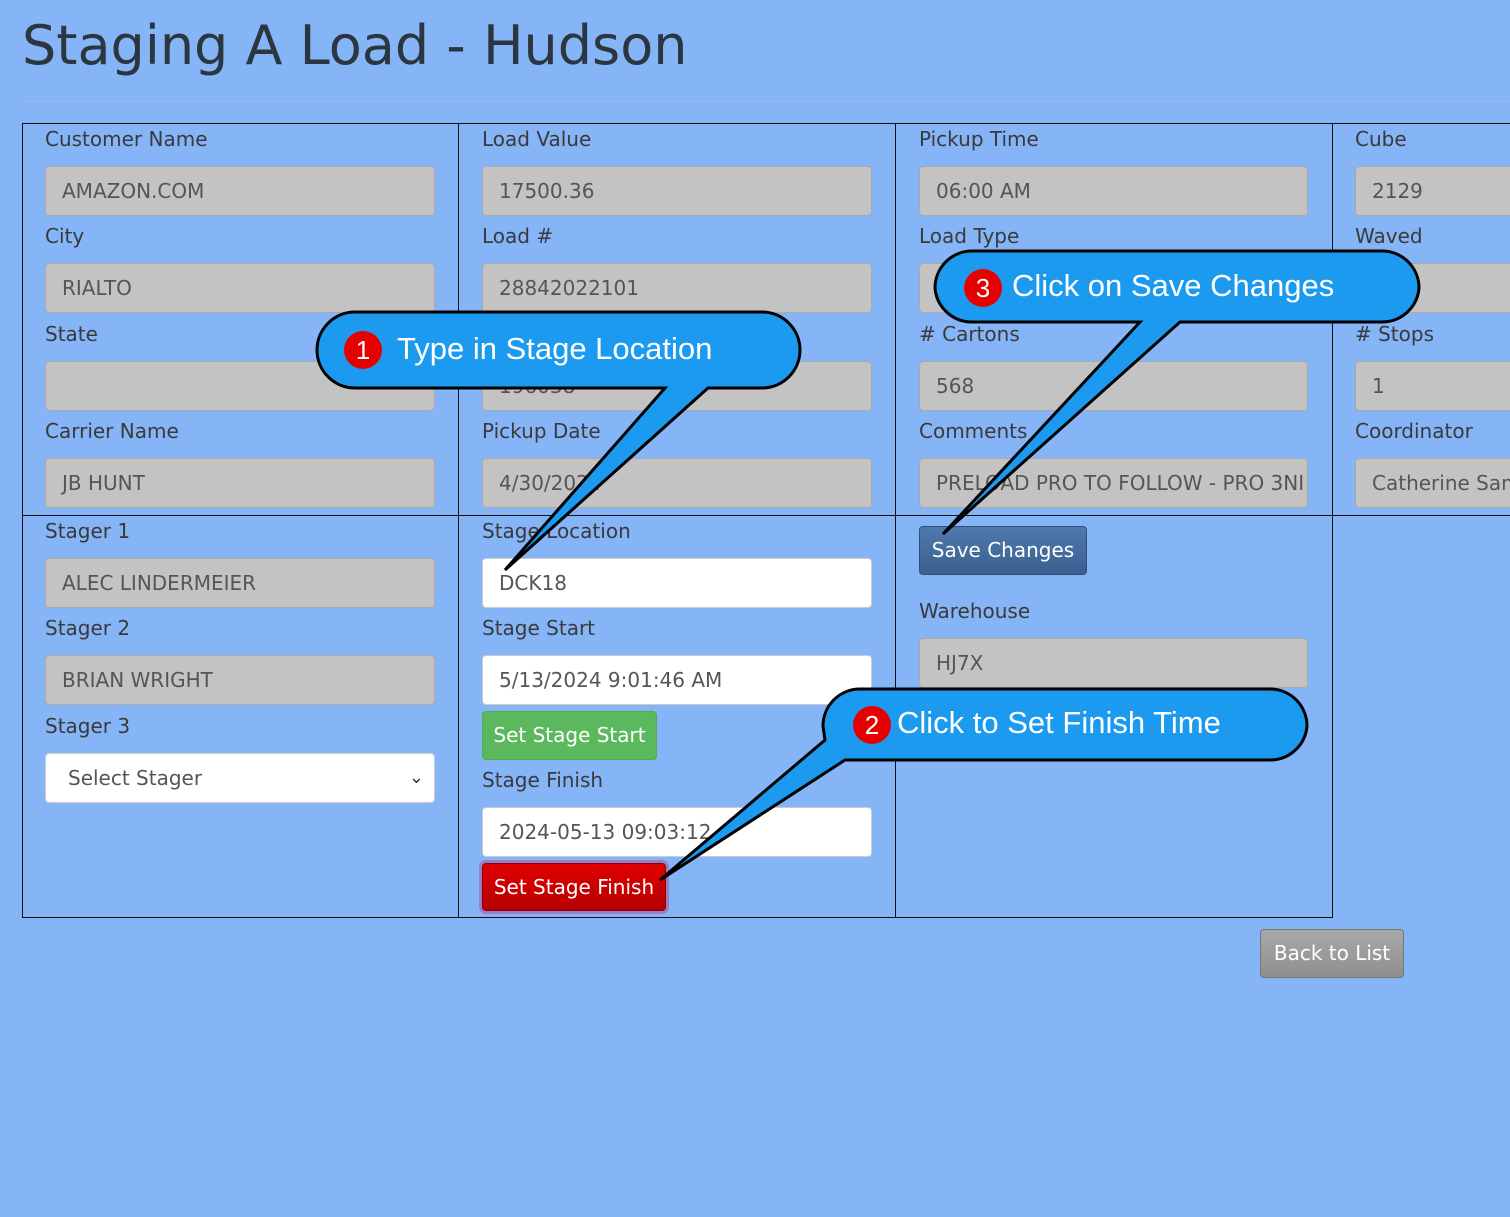 The height and width of the screenshot is (1217, 1510). Describe the element at coordinates (983, 288) in the screenshot. I see `callout-3-badge: 3` at that location.